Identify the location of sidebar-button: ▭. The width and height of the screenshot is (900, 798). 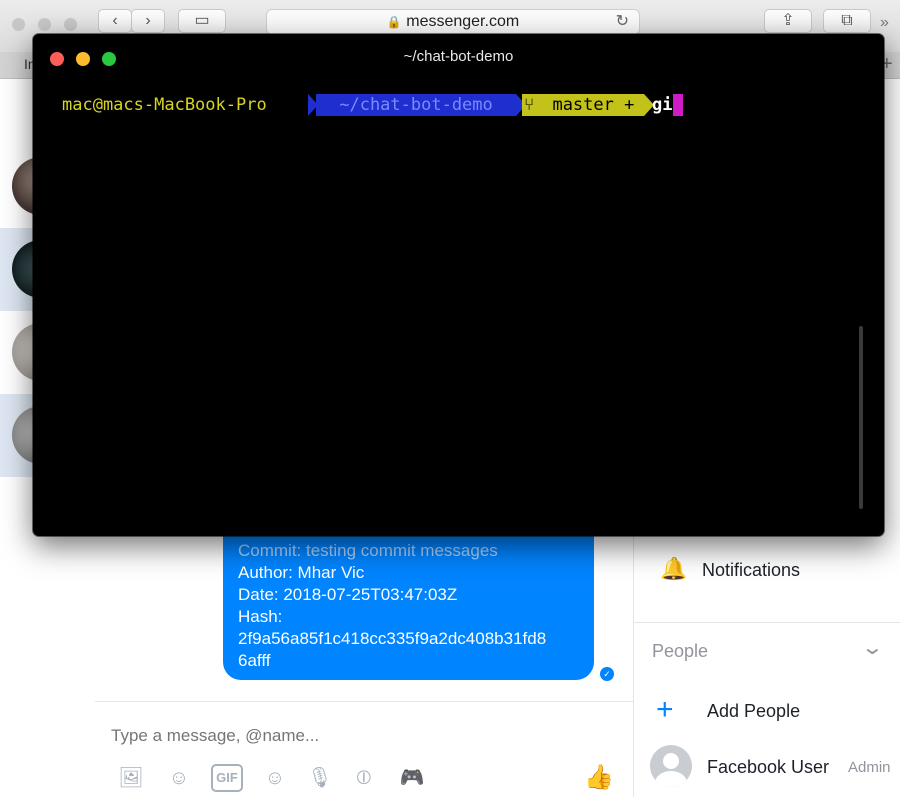
(202, 21).